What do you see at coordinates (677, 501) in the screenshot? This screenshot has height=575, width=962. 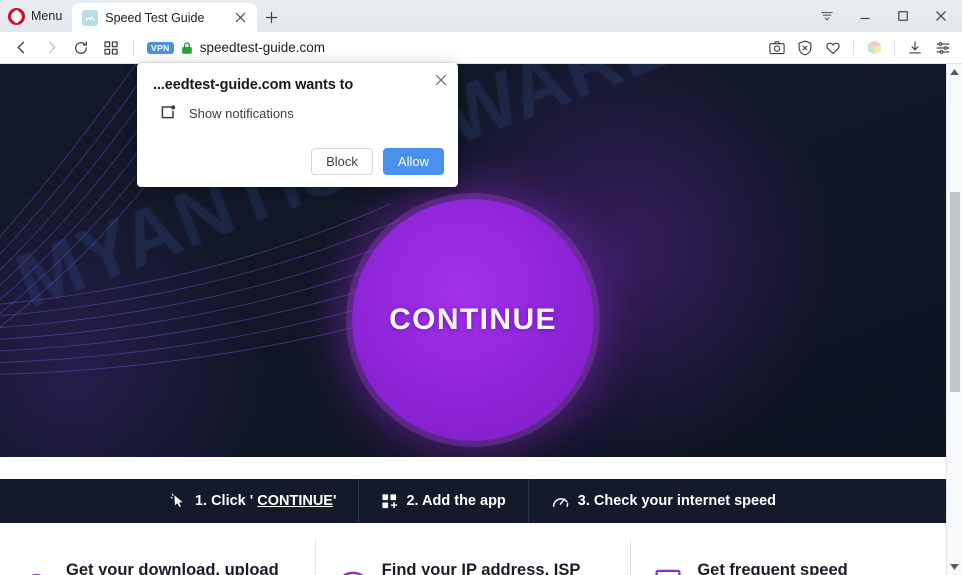 I see `step-3-text: 3. Check your internet speed` at bounding box center [677, 501].